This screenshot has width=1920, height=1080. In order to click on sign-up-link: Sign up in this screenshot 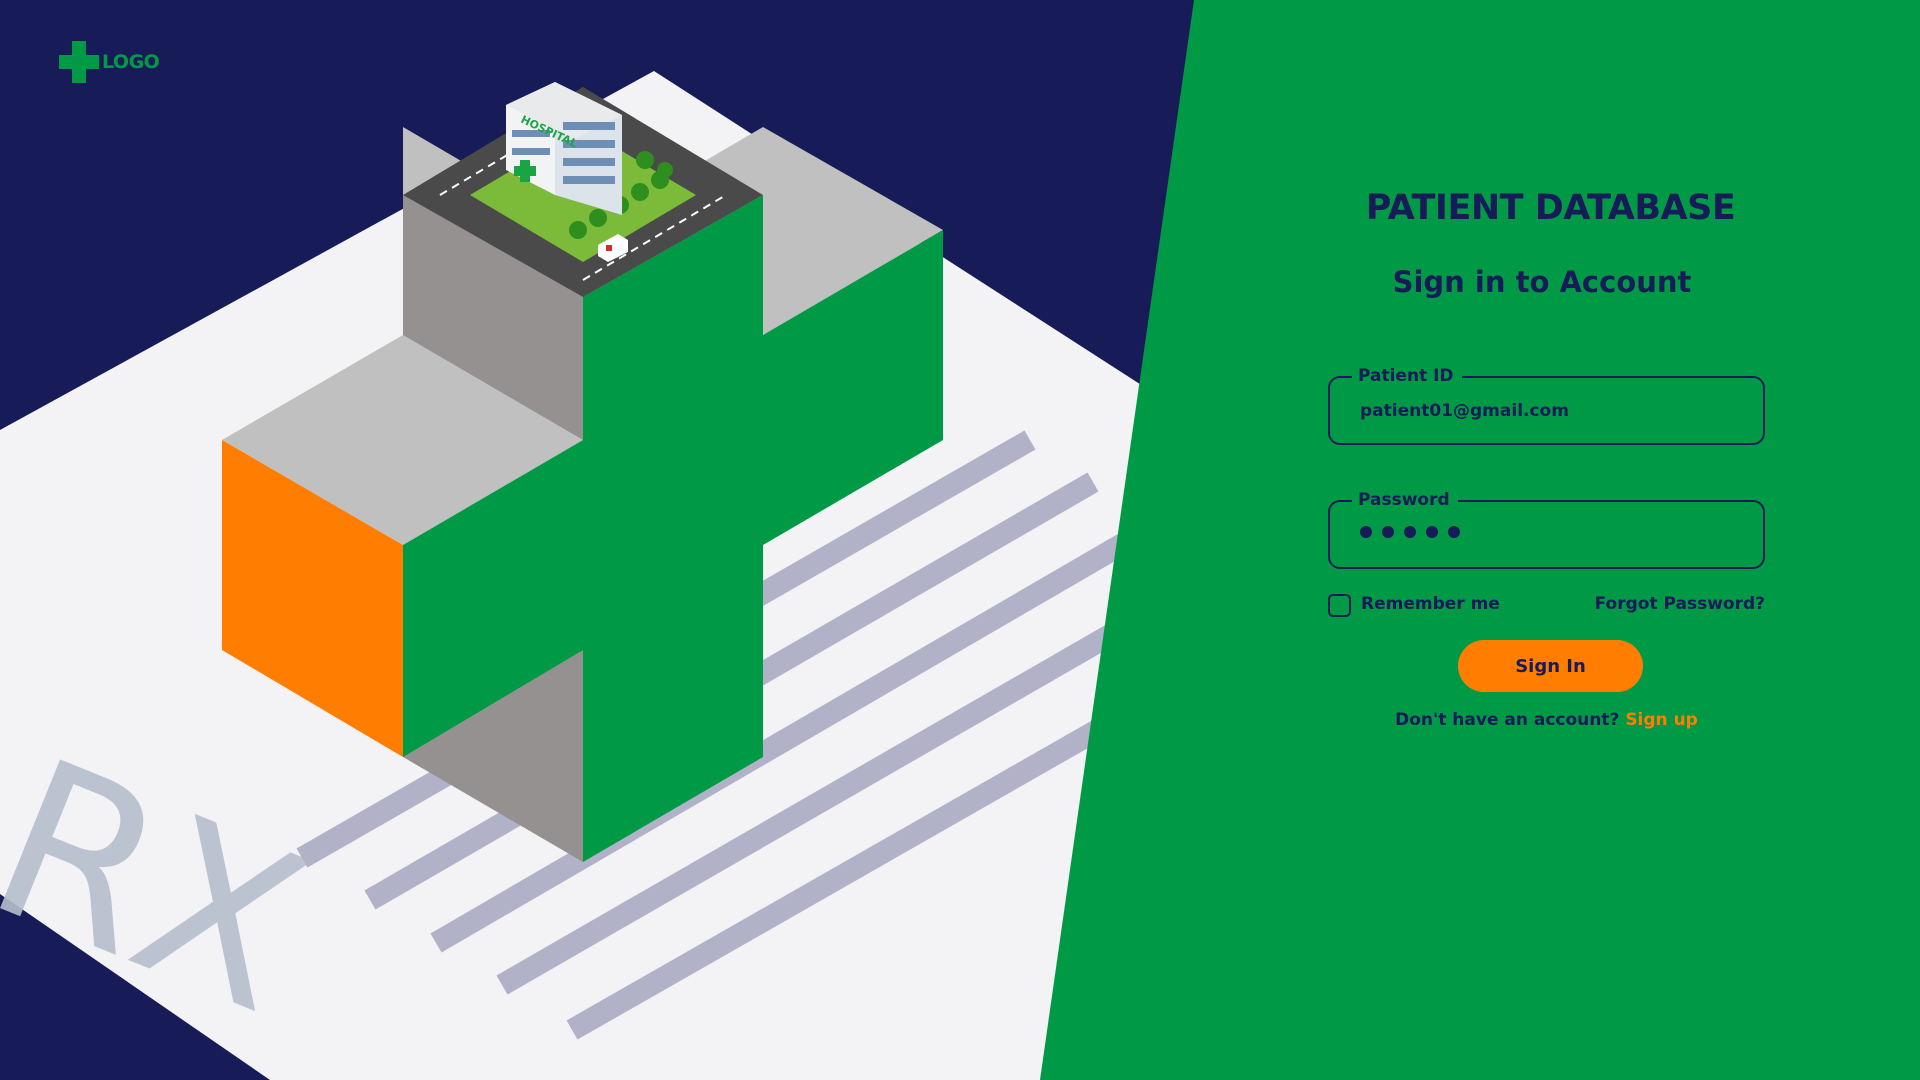, I will do `click(1661, 720)`.